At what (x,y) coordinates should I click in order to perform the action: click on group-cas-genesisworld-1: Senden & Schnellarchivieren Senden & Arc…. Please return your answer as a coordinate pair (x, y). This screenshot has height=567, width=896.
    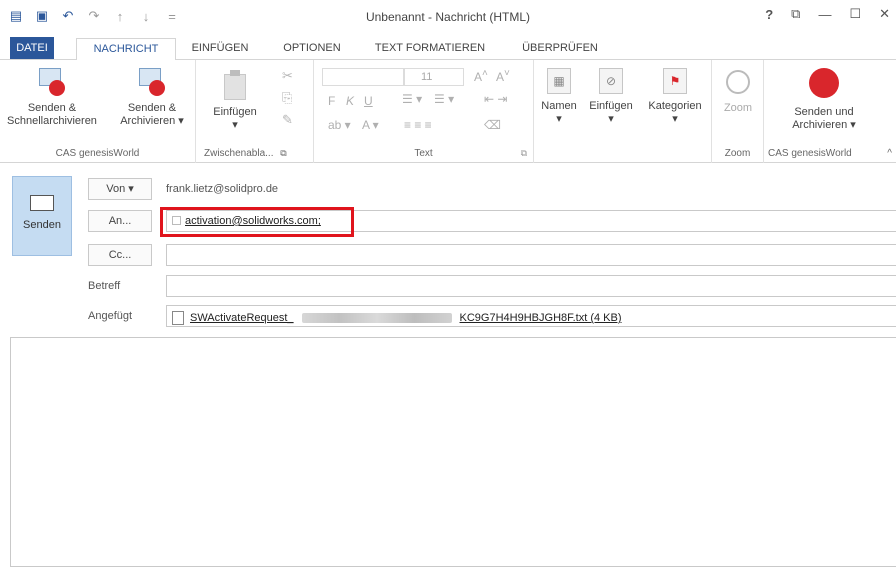
    Looking at the image, I should click on (98, 111).